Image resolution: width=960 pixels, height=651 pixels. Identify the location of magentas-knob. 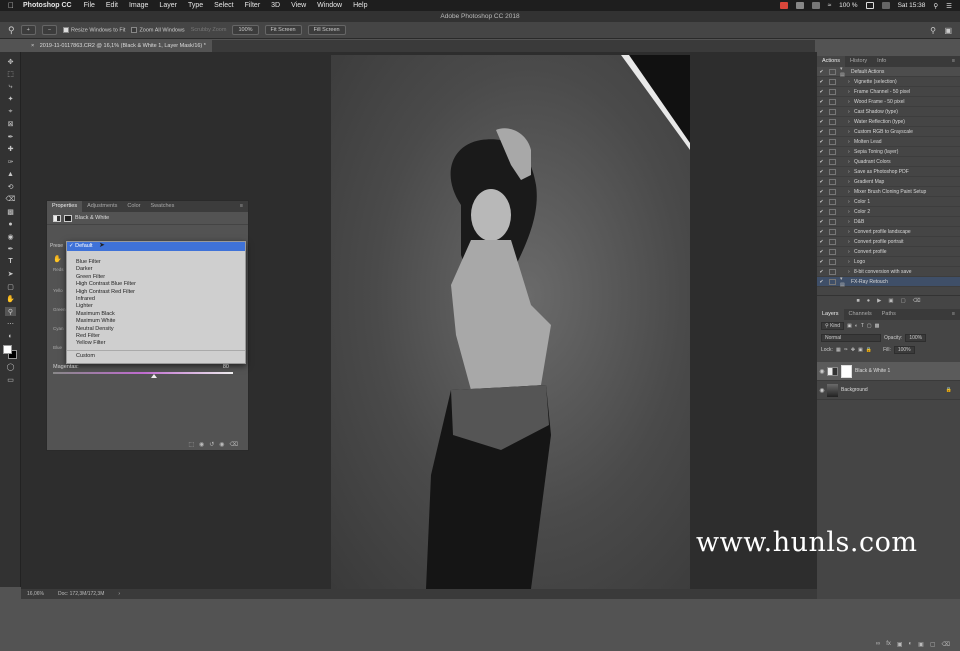
(153, 376).